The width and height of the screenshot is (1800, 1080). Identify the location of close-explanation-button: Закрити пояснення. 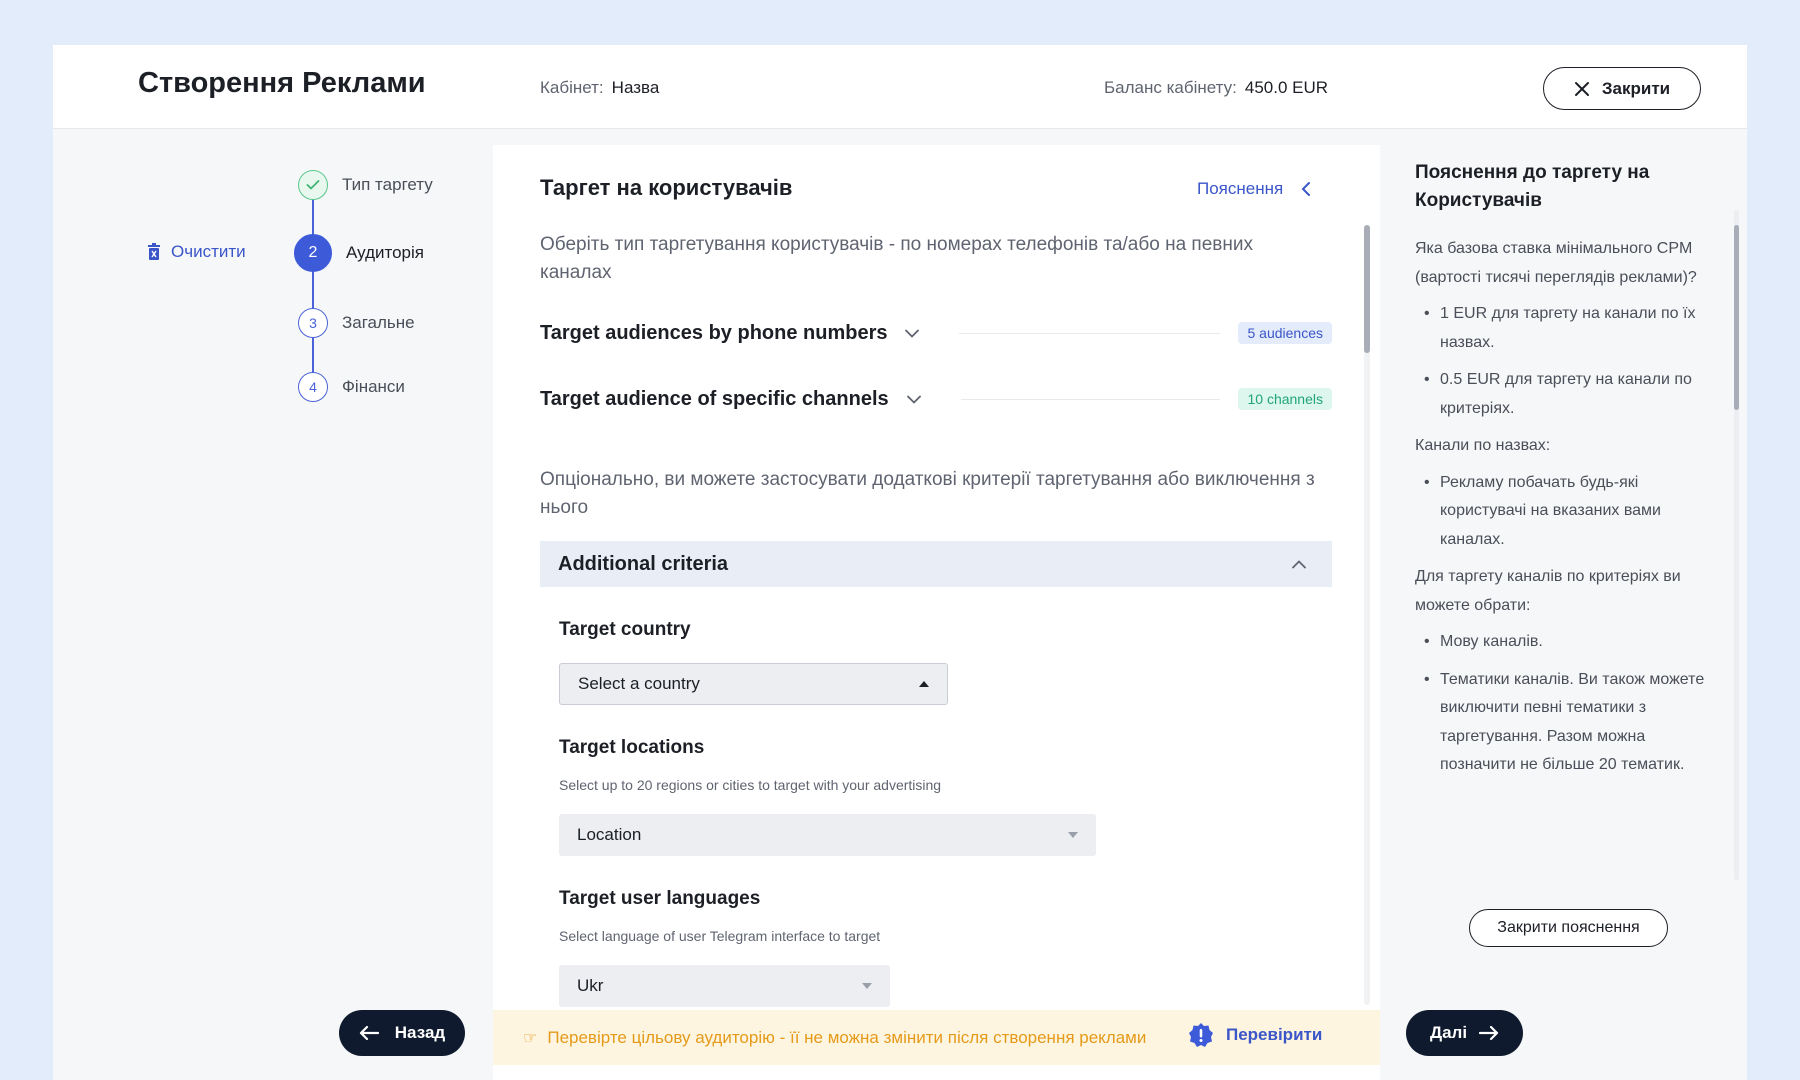
(1568, 928).